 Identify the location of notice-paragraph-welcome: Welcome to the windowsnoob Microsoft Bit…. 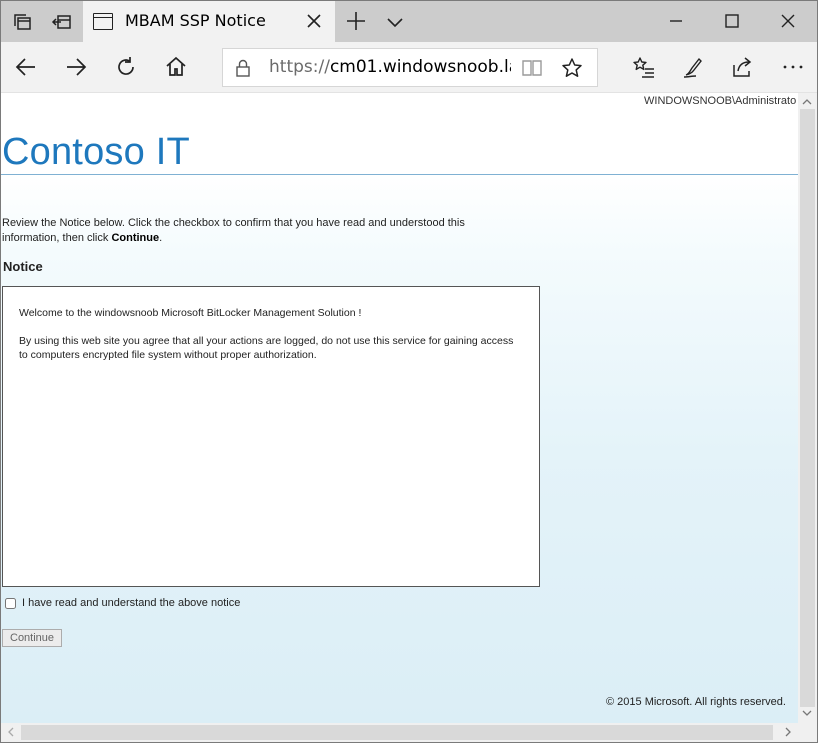
(190, 313).